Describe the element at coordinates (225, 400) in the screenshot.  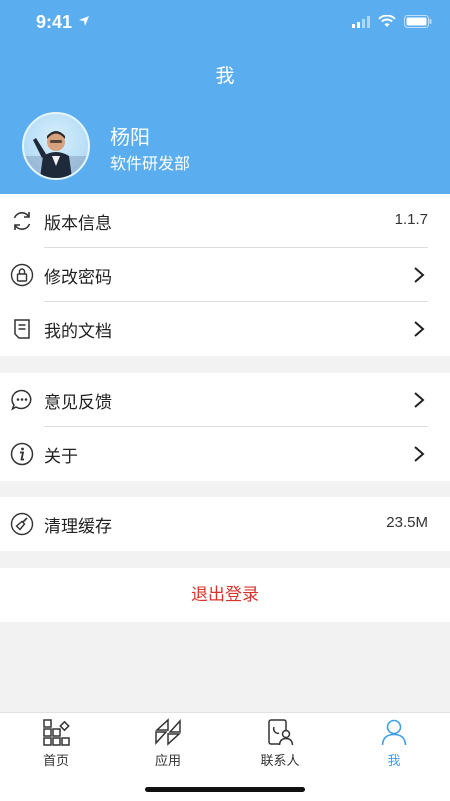
I see `feedback-row: 意见反馈` at that location.